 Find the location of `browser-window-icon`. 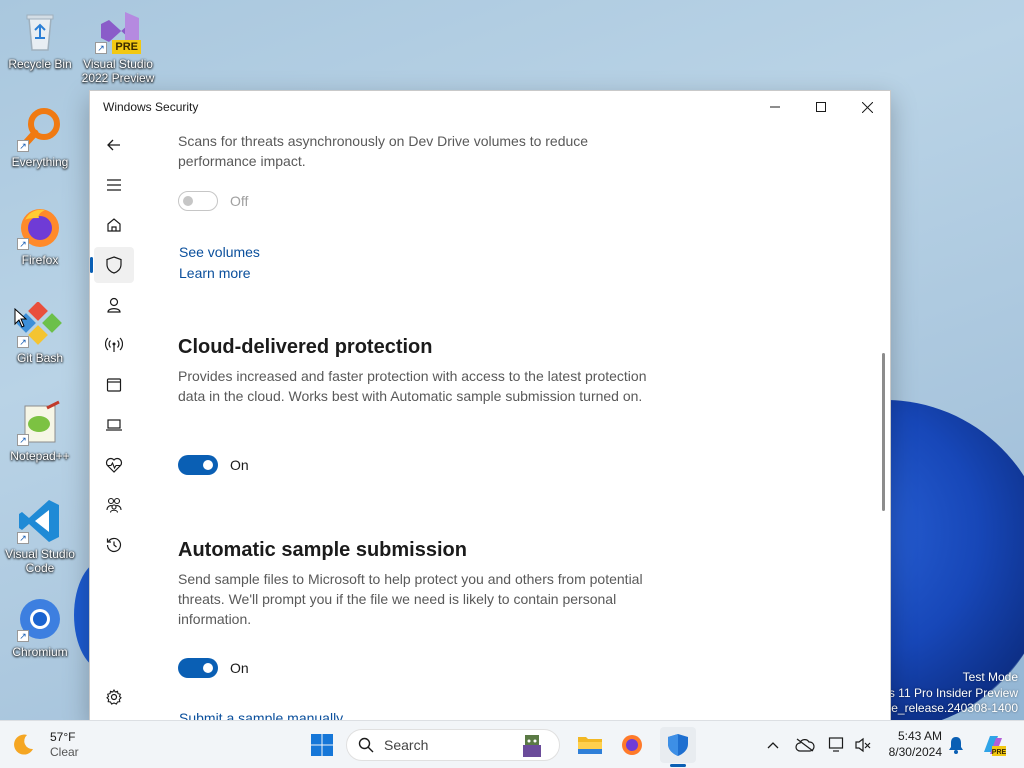

browser-window-icon is located at coordinates (114, 385).